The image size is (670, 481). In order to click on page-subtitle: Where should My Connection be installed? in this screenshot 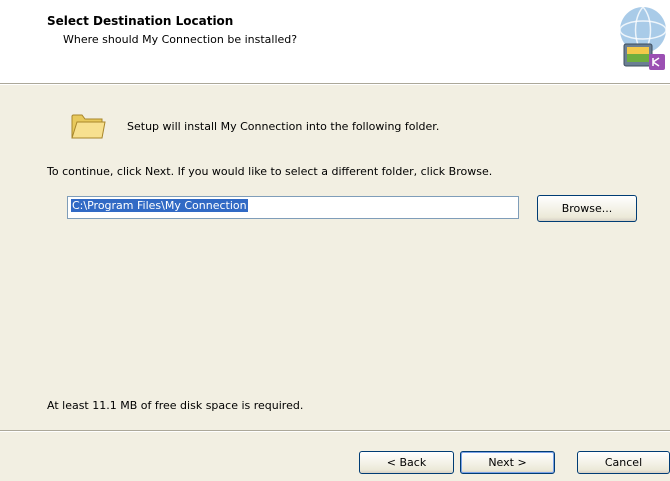, I will do `click(180, 39)`.